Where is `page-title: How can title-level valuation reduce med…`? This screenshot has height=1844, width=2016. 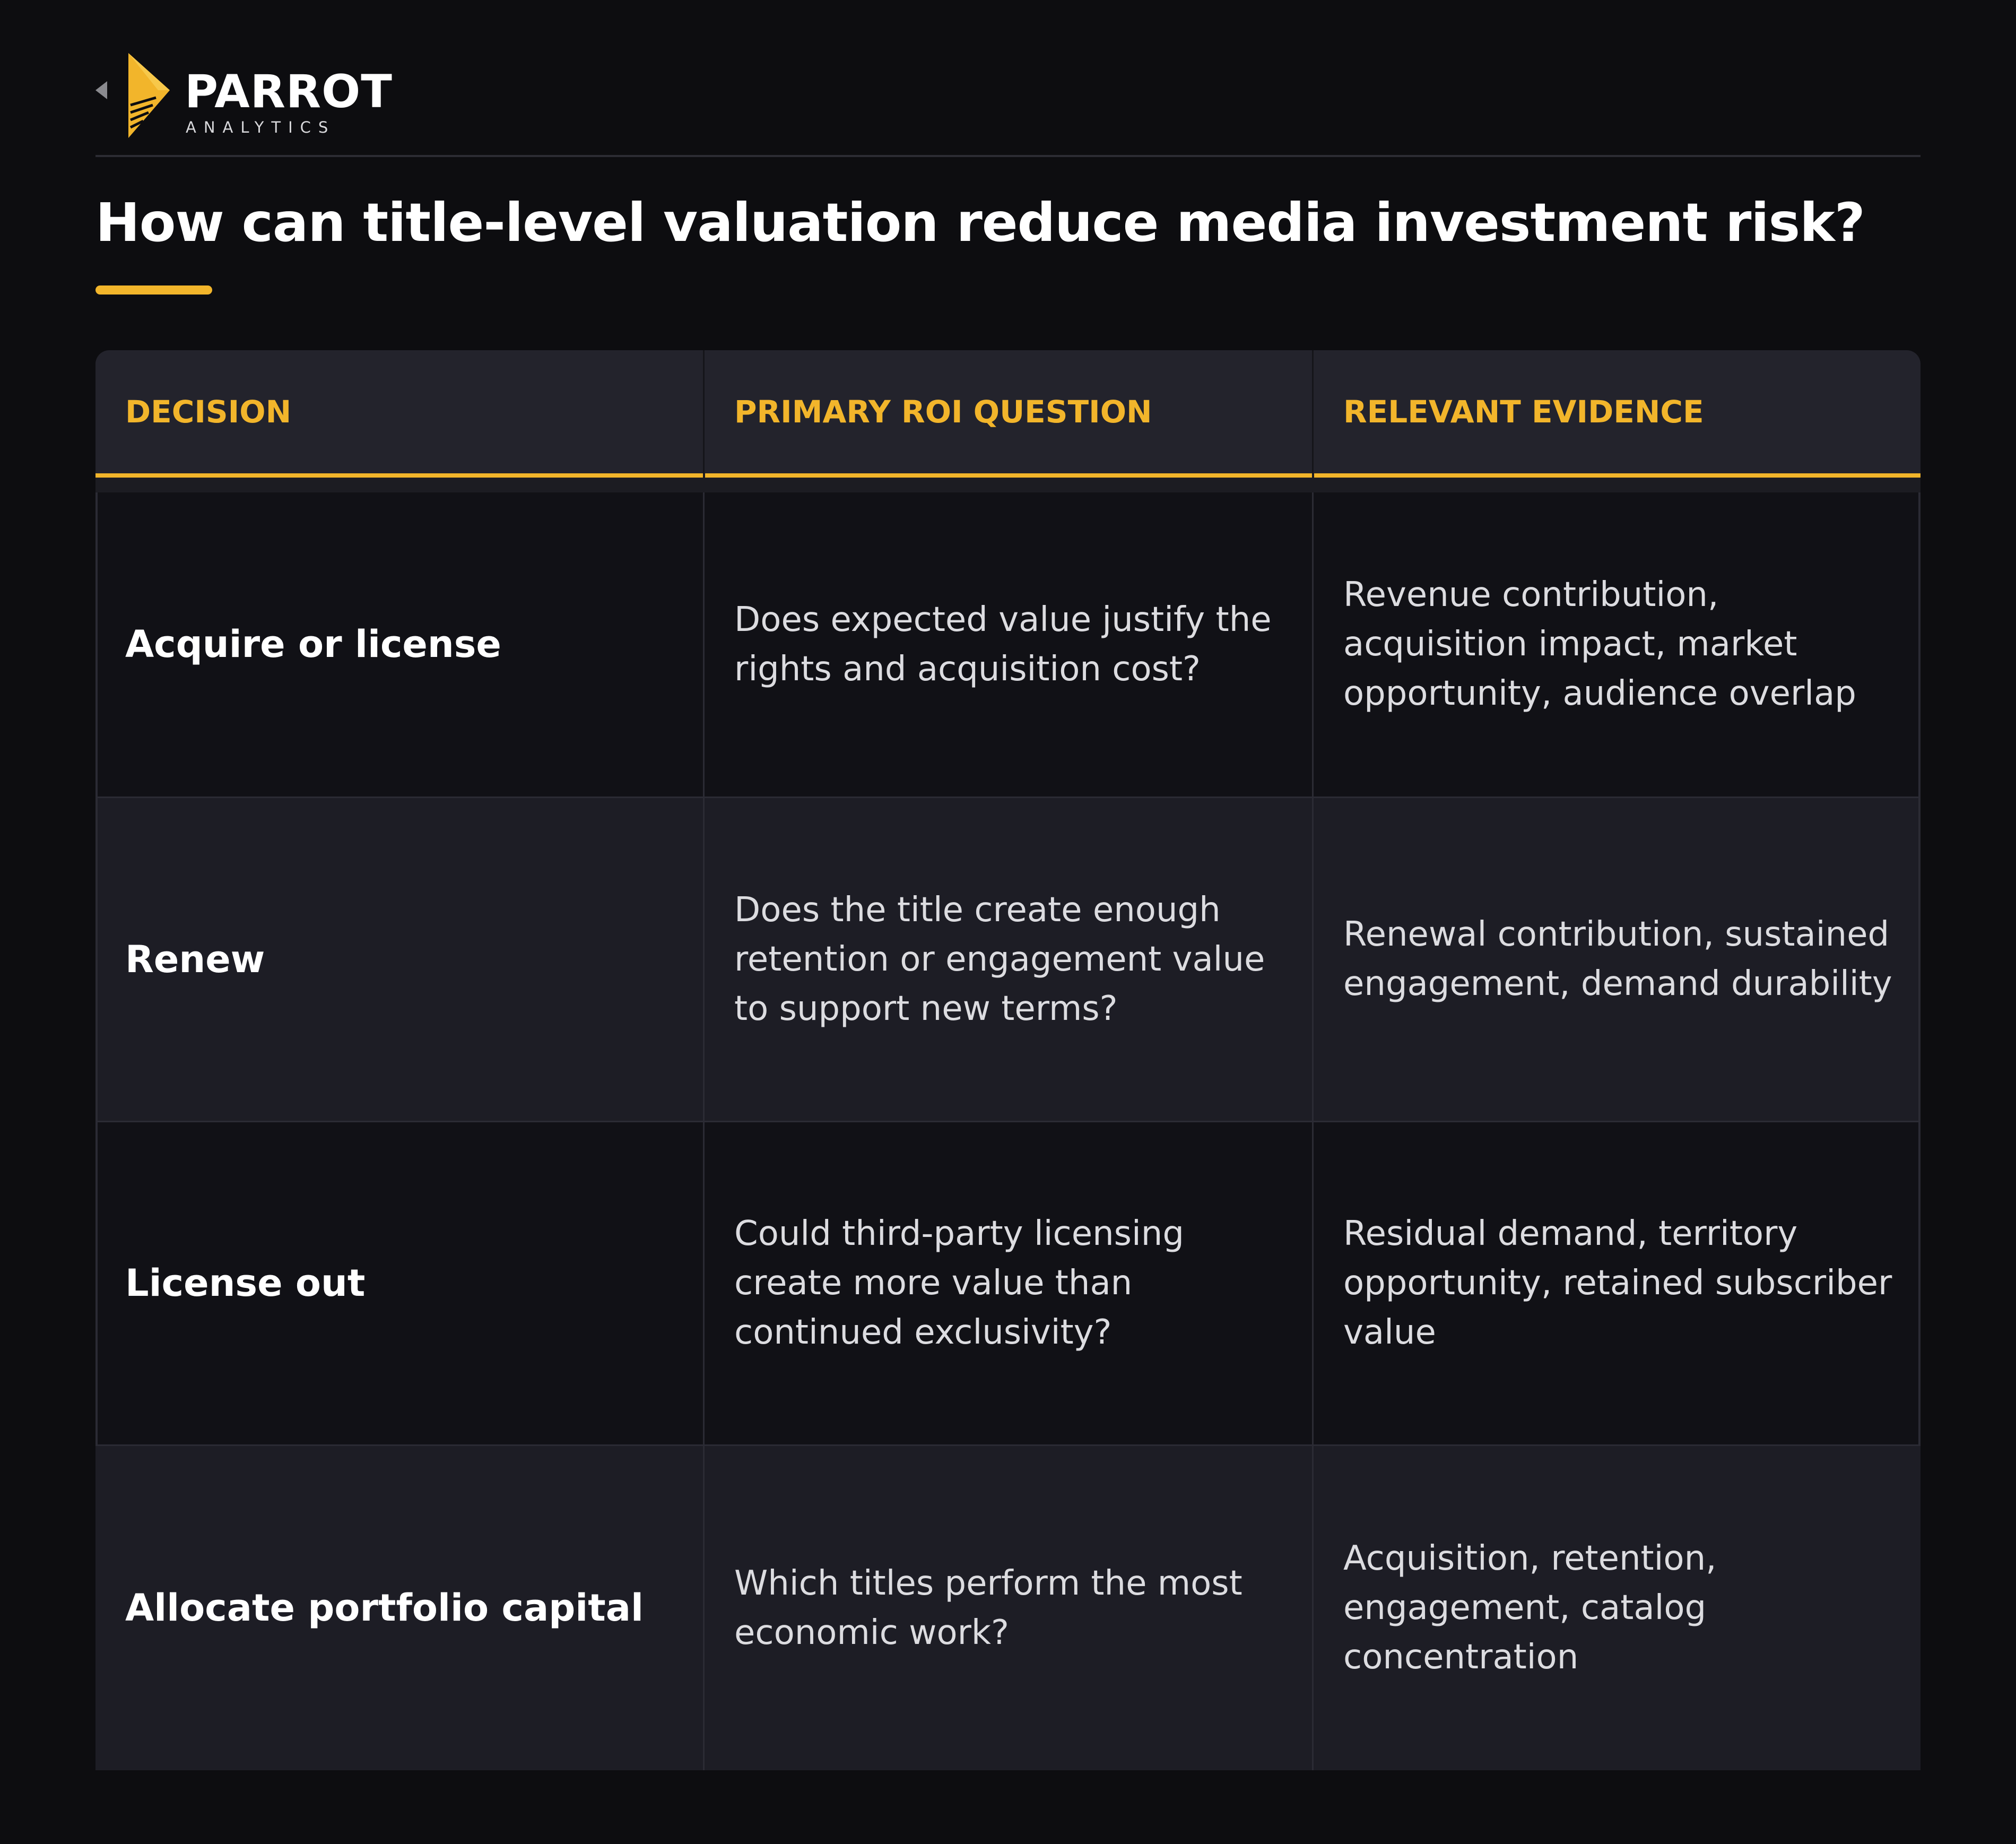 page-title: How can title-level valuation reduce med… is located at coordinates (980, 223).